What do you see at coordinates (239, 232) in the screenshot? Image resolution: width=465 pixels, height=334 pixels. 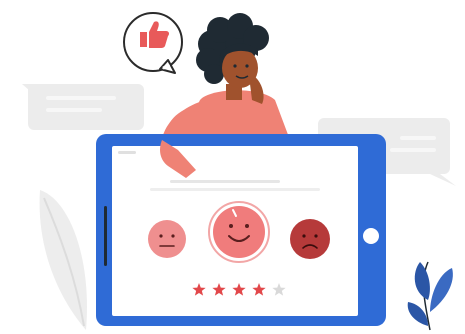 I see `emoji-happy-option` at bounding box center [239, 232].